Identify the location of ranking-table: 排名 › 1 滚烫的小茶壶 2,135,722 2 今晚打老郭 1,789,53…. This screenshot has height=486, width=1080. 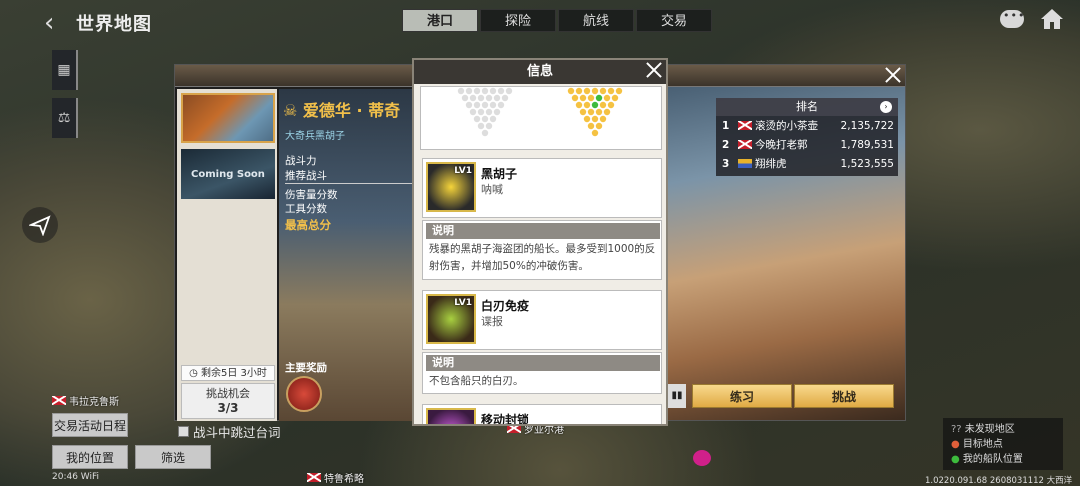
(807, 137).